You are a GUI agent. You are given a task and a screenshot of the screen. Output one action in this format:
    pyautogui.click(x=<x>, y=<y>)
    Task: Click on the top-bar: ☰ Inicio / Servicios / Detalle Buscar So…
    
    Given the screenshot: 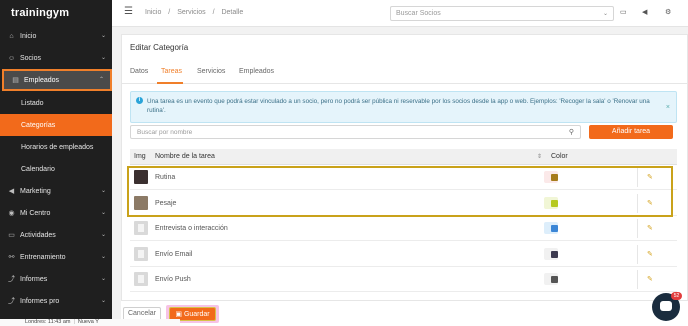 What is the action you would take?
    pyautogui.click(x=400, y=13)
    